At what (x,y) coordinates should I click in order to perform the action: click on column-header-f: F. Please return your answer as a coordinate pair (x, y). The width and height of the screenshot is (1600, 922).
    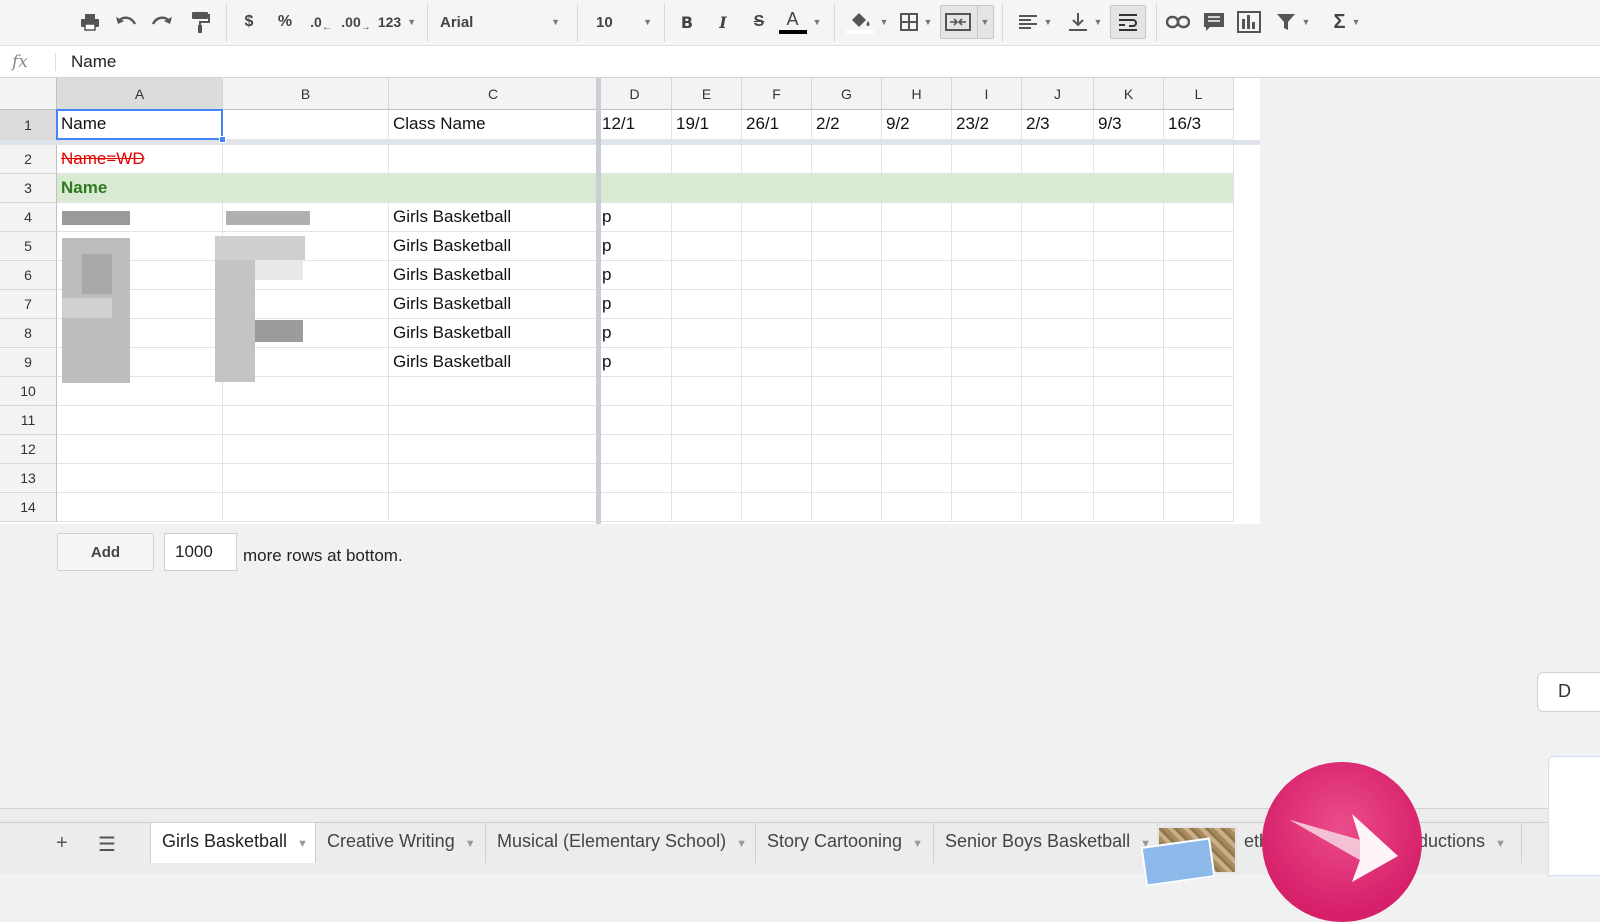
    Looking at the image, I should click on (777, 94).